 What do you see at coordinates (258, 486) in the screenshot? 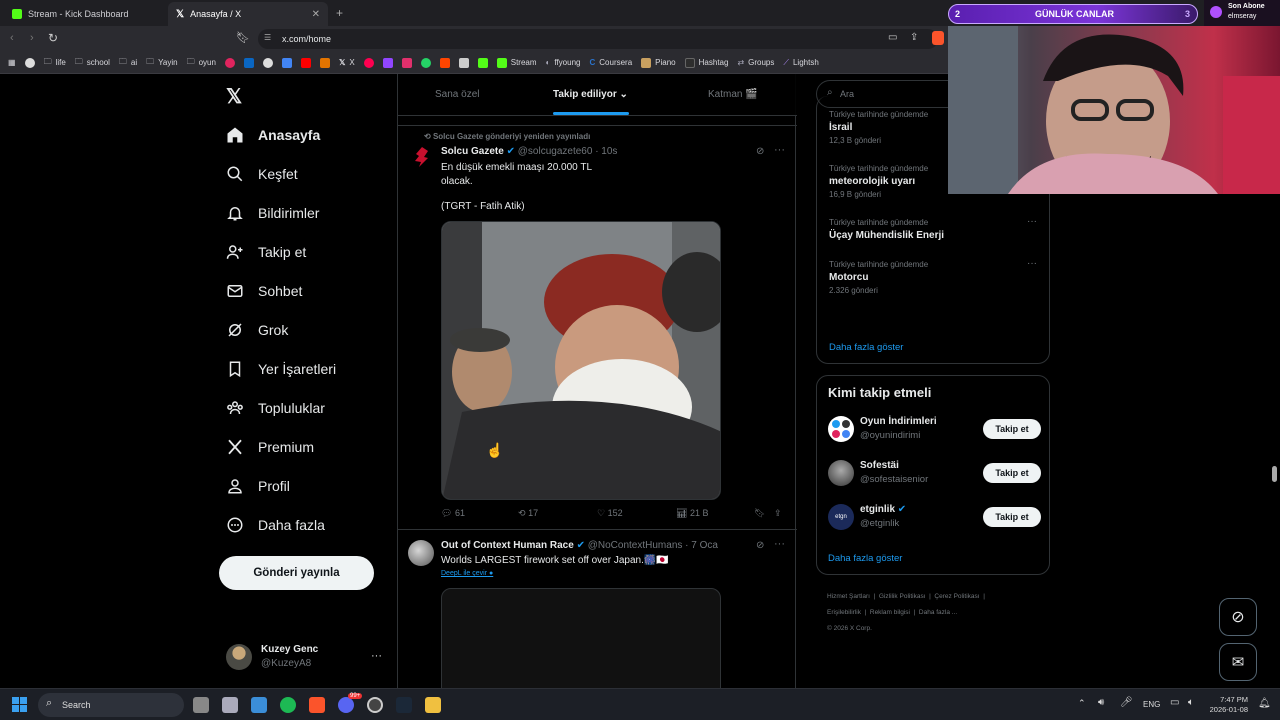
I see `nav-item-profile: Profil` at bounding box center [258, 486].